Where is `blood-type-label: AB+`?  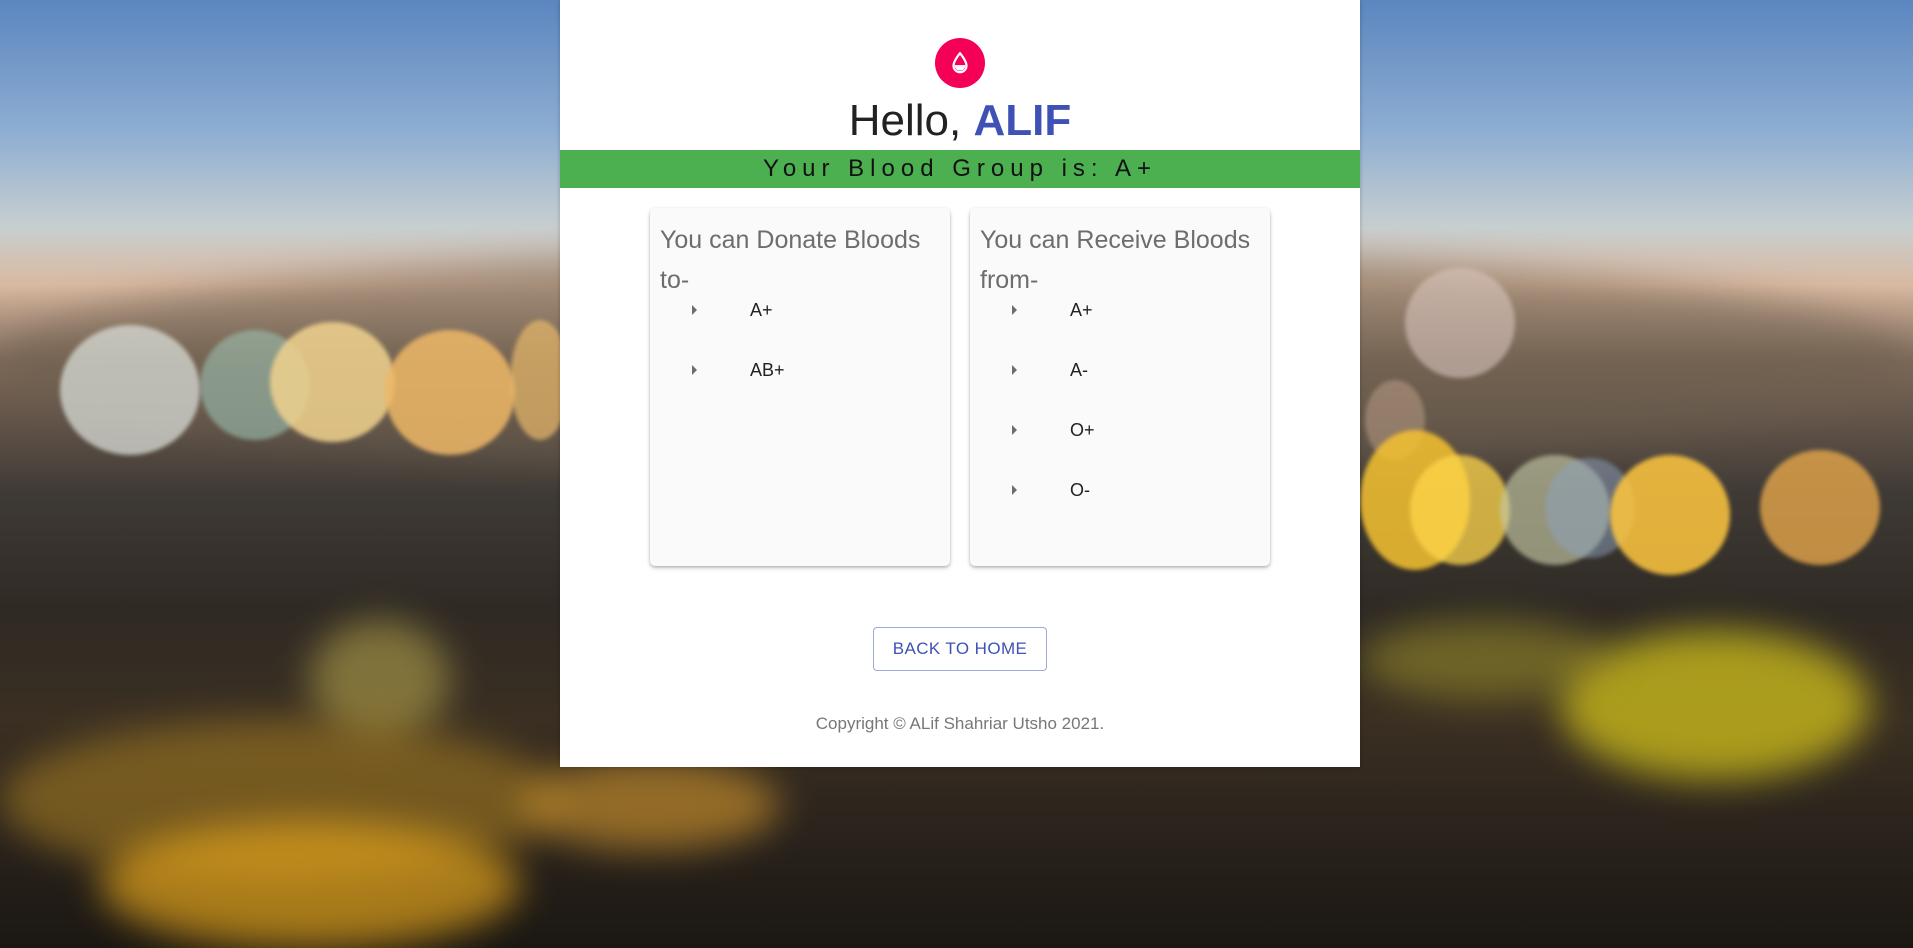
blood-type-label: AB+ is located at coordinates (767, 370).